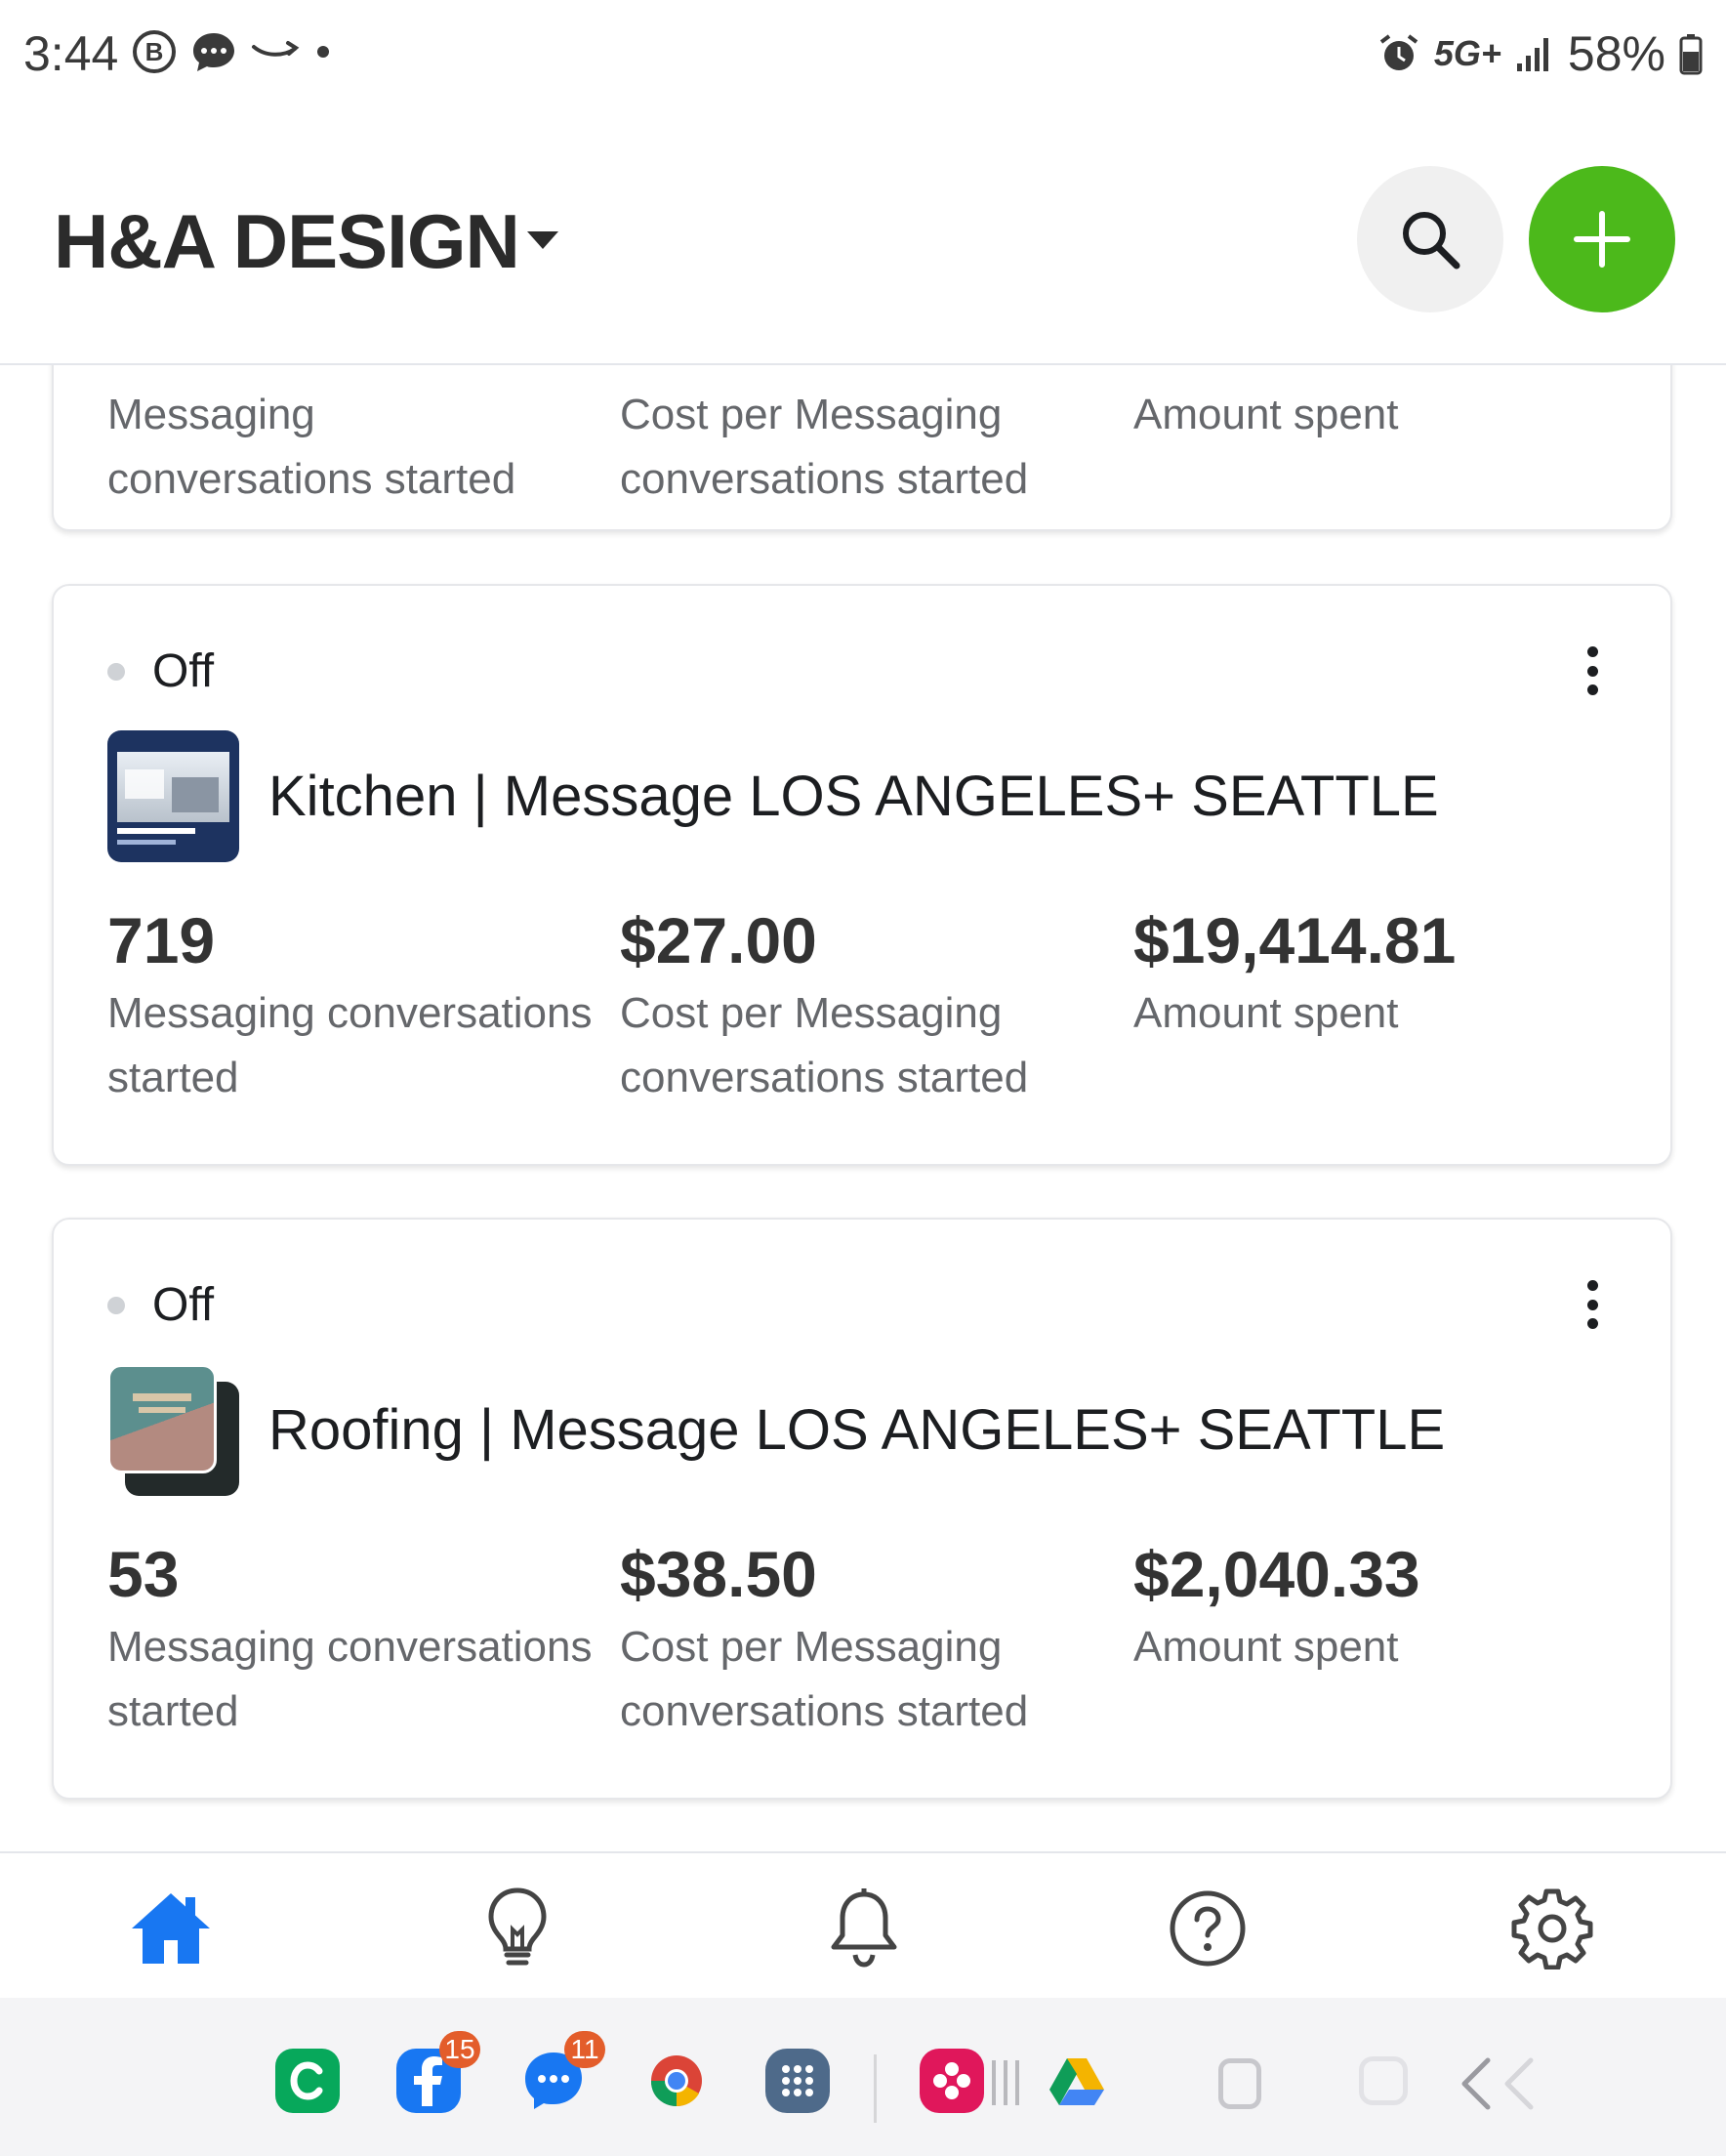 The width and height of the screenshot is (1726, 2156). Describe the element at coordinates (1006, 2083) in the screenshot. I see `recent-apps-indicator` at that location.